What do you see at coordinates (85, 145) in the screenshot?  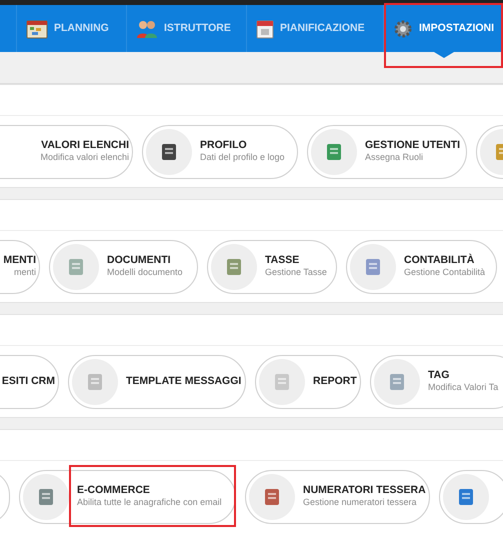 I see `tile-title: VALORI ELENCHI` at bounding box center [85, 145].